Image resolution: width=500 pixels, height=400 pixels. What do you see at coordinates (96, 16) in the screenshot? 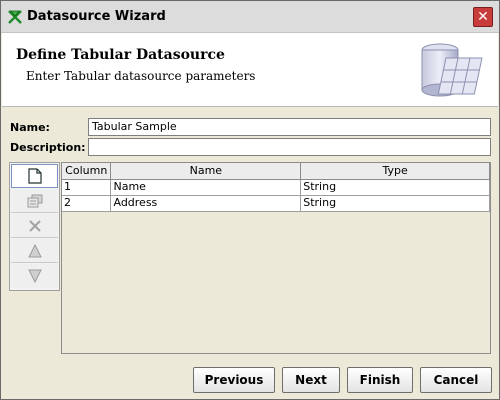
I see `window-title: Datasource Wizard` at bounding box center [96, 16].